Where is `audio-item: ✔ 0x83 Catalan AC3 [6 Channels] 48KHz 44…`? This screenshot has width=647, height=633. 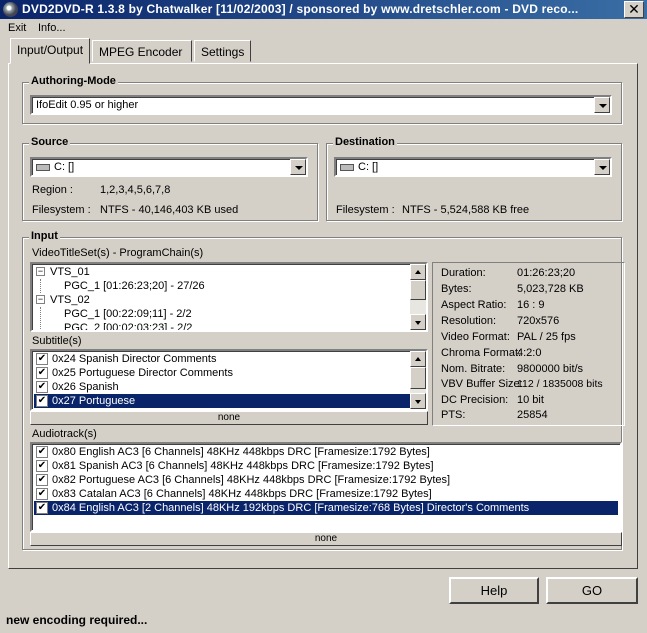 audio-item: ✔ 0x83 Catalan AC3 [6 Channels] 48KHz 44… is located at coordinates (326, 494).